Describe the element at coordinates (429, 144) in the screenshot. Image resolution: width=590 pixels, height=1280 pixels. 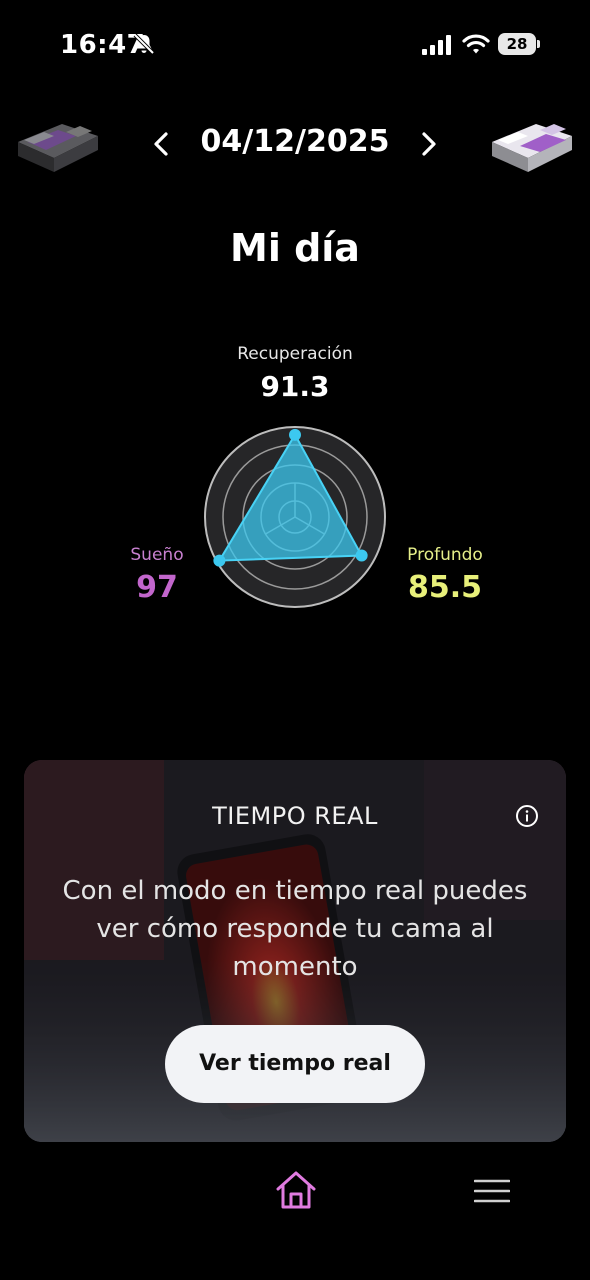
I see `next-day-button` at that location.